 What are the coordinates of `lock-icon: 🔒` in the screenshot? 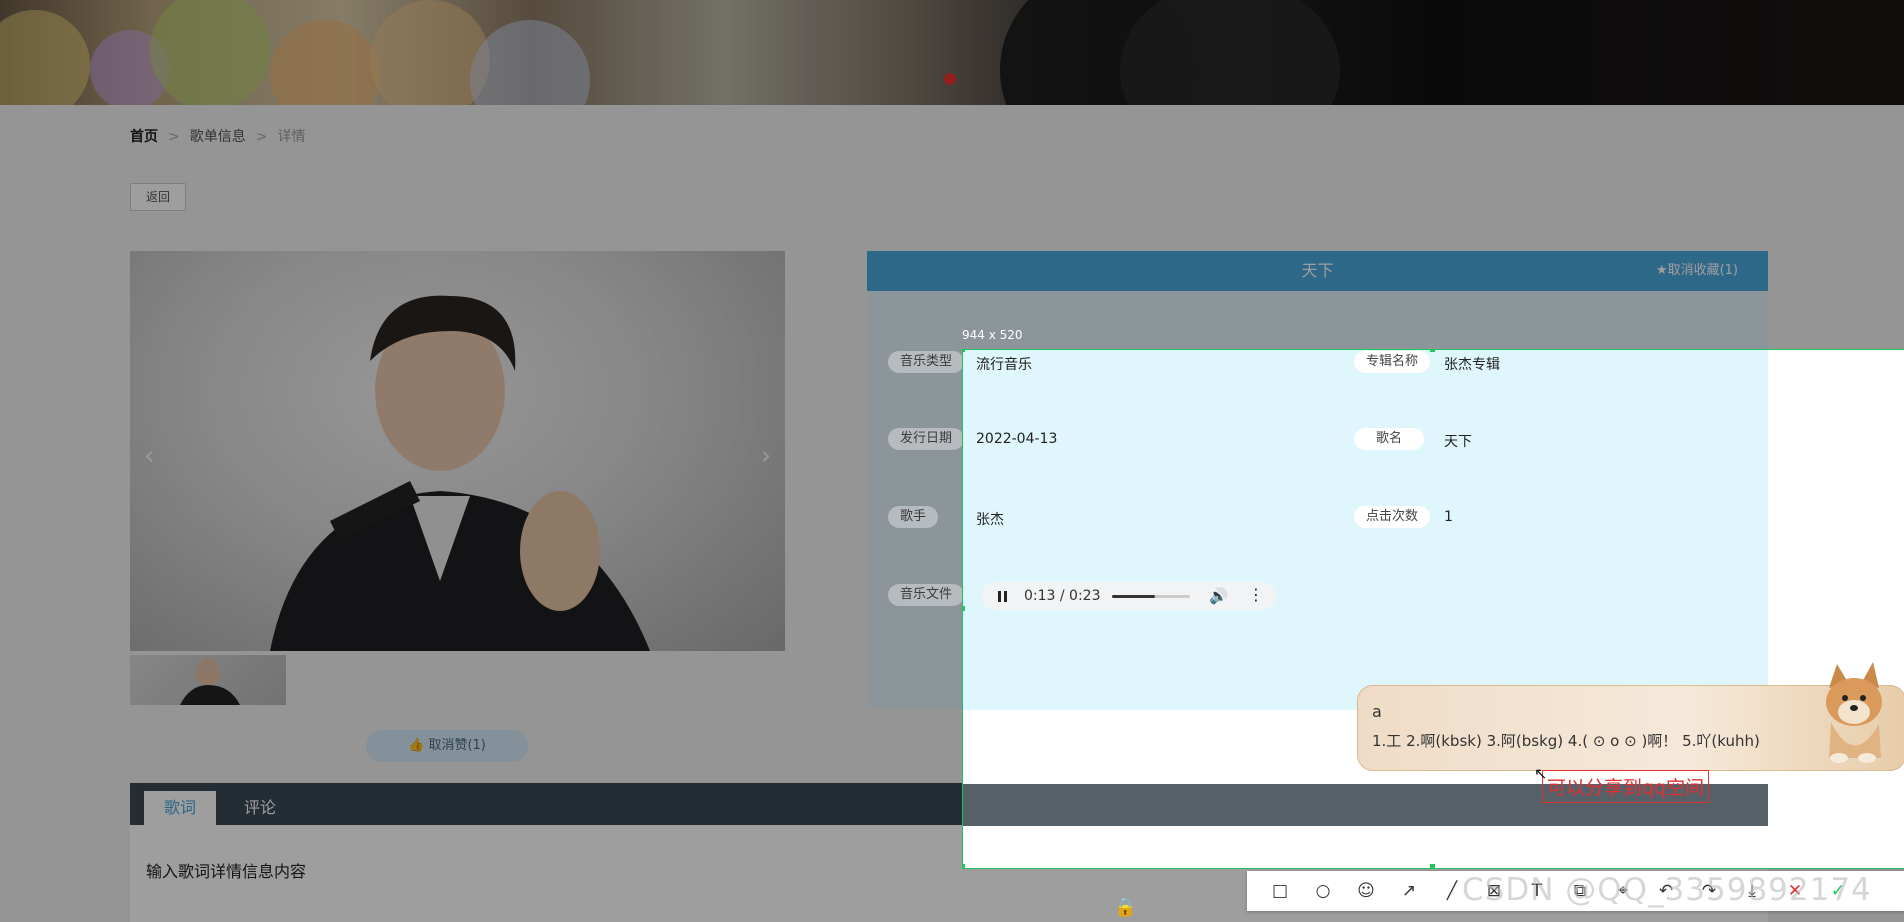 It's located at (1125, 907).